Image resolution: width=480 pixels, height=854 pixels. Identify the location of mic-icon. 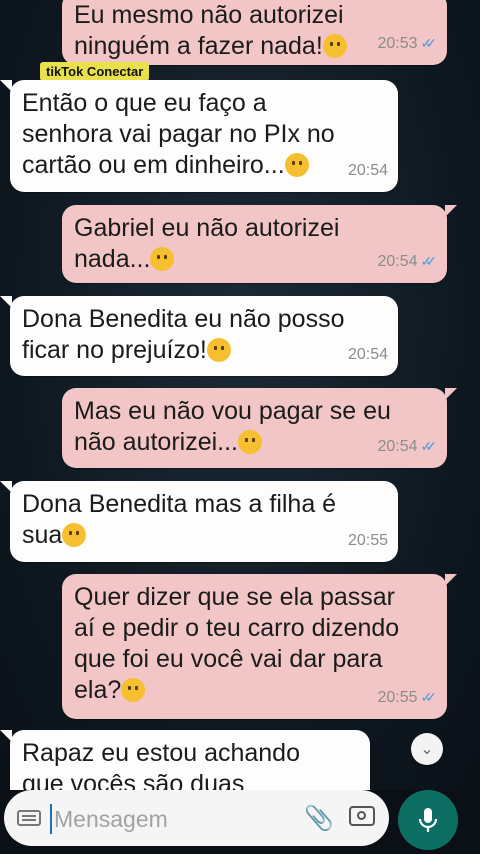
(428, 820).